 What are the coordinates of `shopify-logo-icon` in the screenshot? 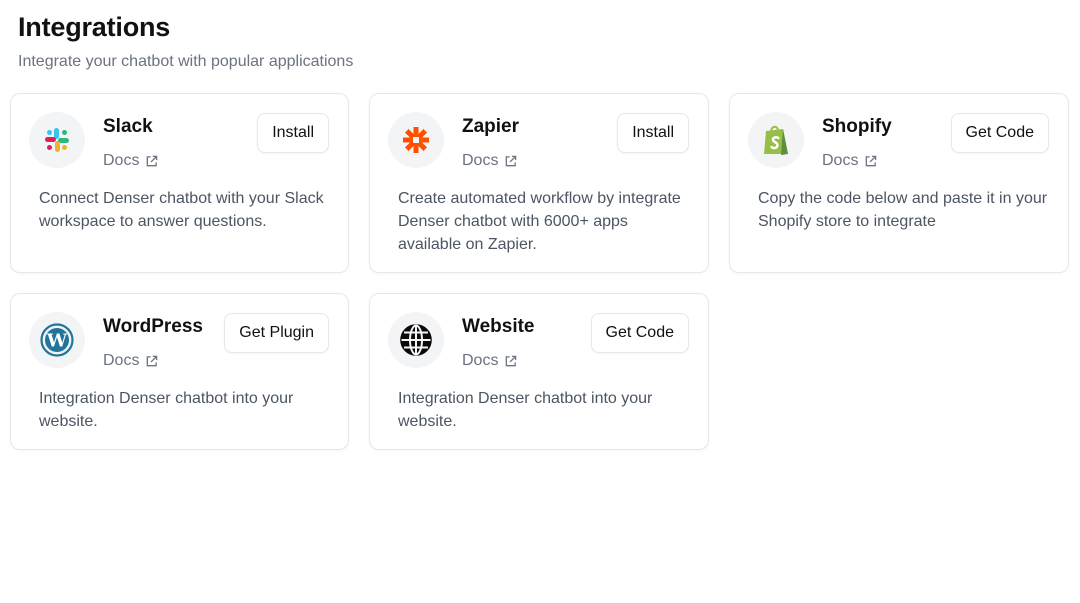 It's located at (776, 140).